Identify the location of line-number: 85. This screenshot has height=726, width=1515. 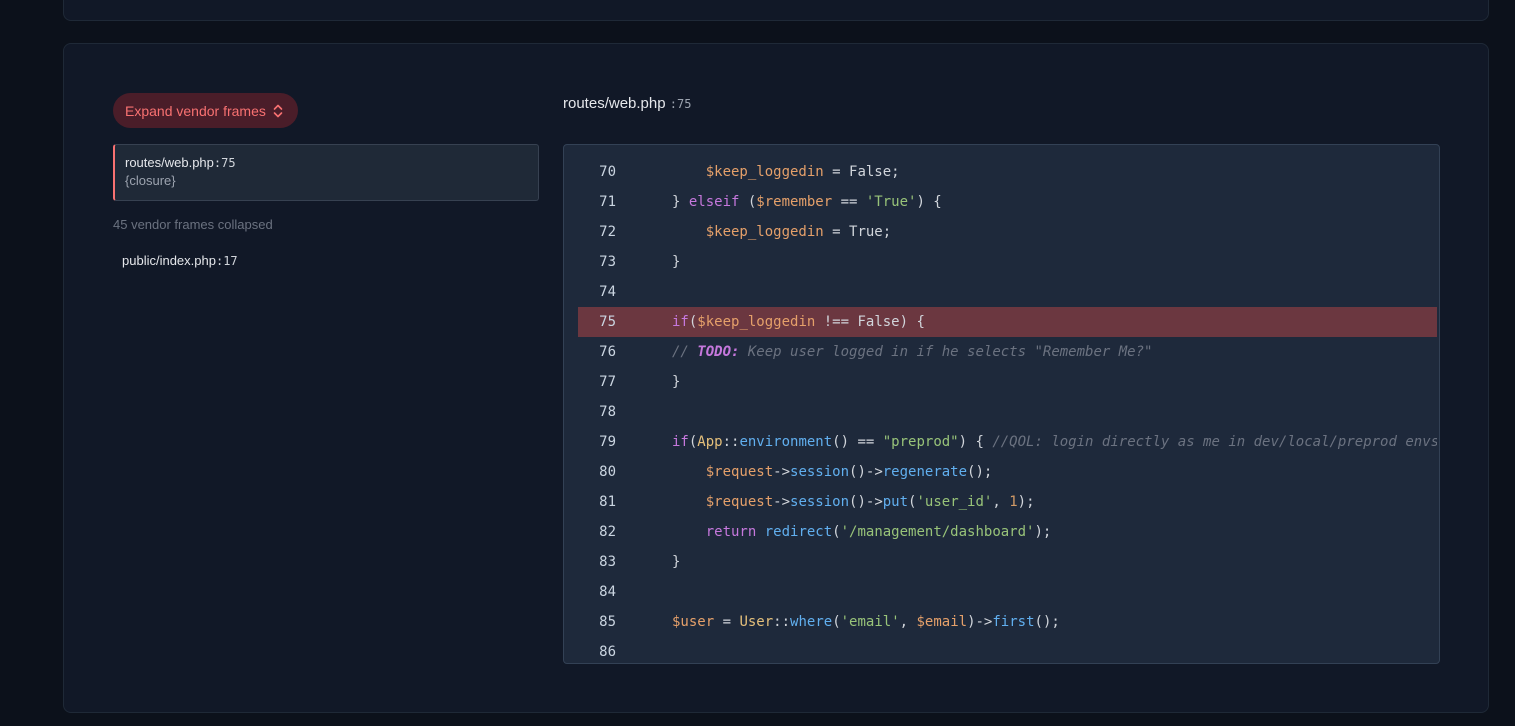
(607, 622).